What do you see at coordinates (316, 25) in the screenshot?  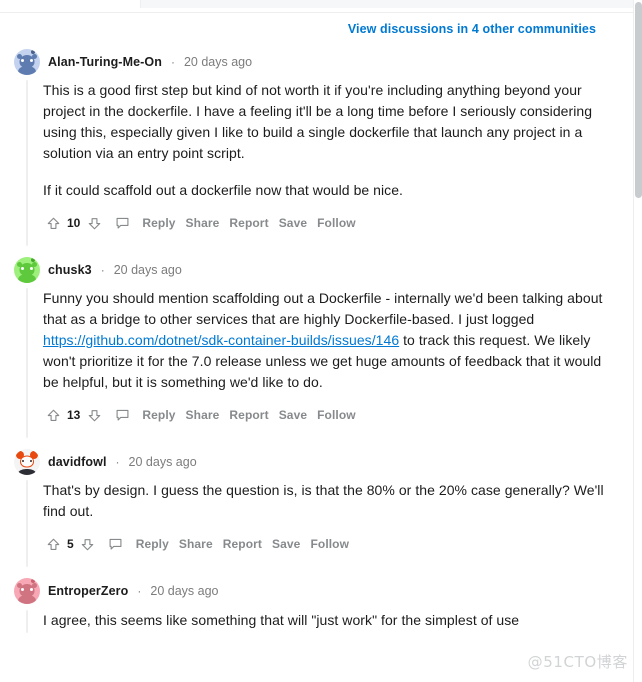 I see `other-communities-row: View discussions in 4 other communities` at bounding box center [316, 25].